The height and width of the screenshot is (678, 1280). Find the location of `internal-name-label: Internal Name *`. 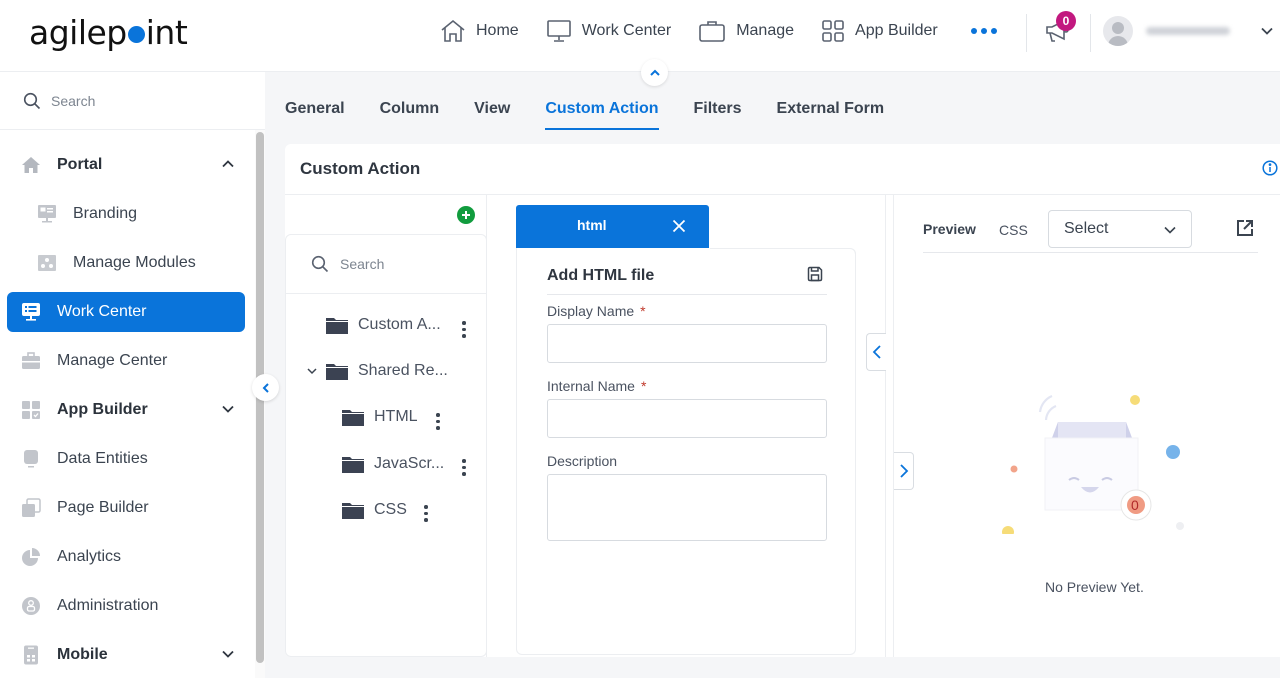

internal-name-label: Internal Name * is located at coordinates (597, 386).